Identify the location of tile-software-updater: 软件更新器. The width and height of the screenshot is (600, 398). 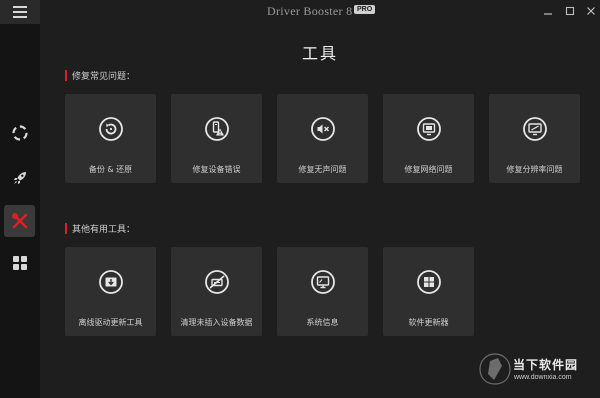
(428, 291).